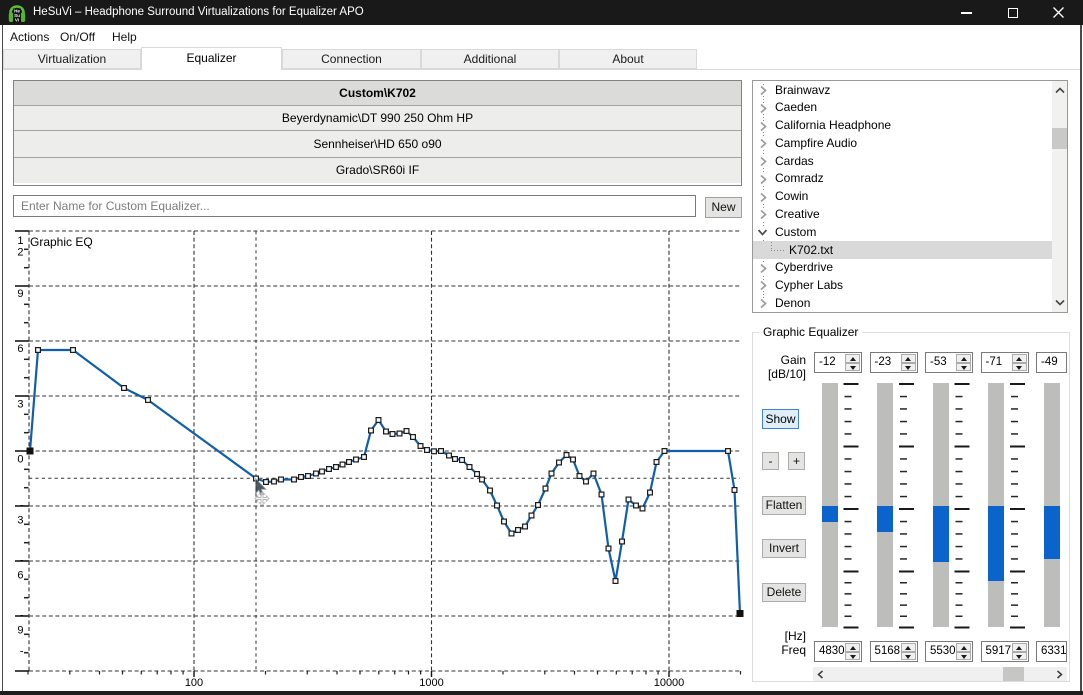  Describe the element at coordinates (20, 460) in the screenshot. I see `svg-text: 0` at that location.